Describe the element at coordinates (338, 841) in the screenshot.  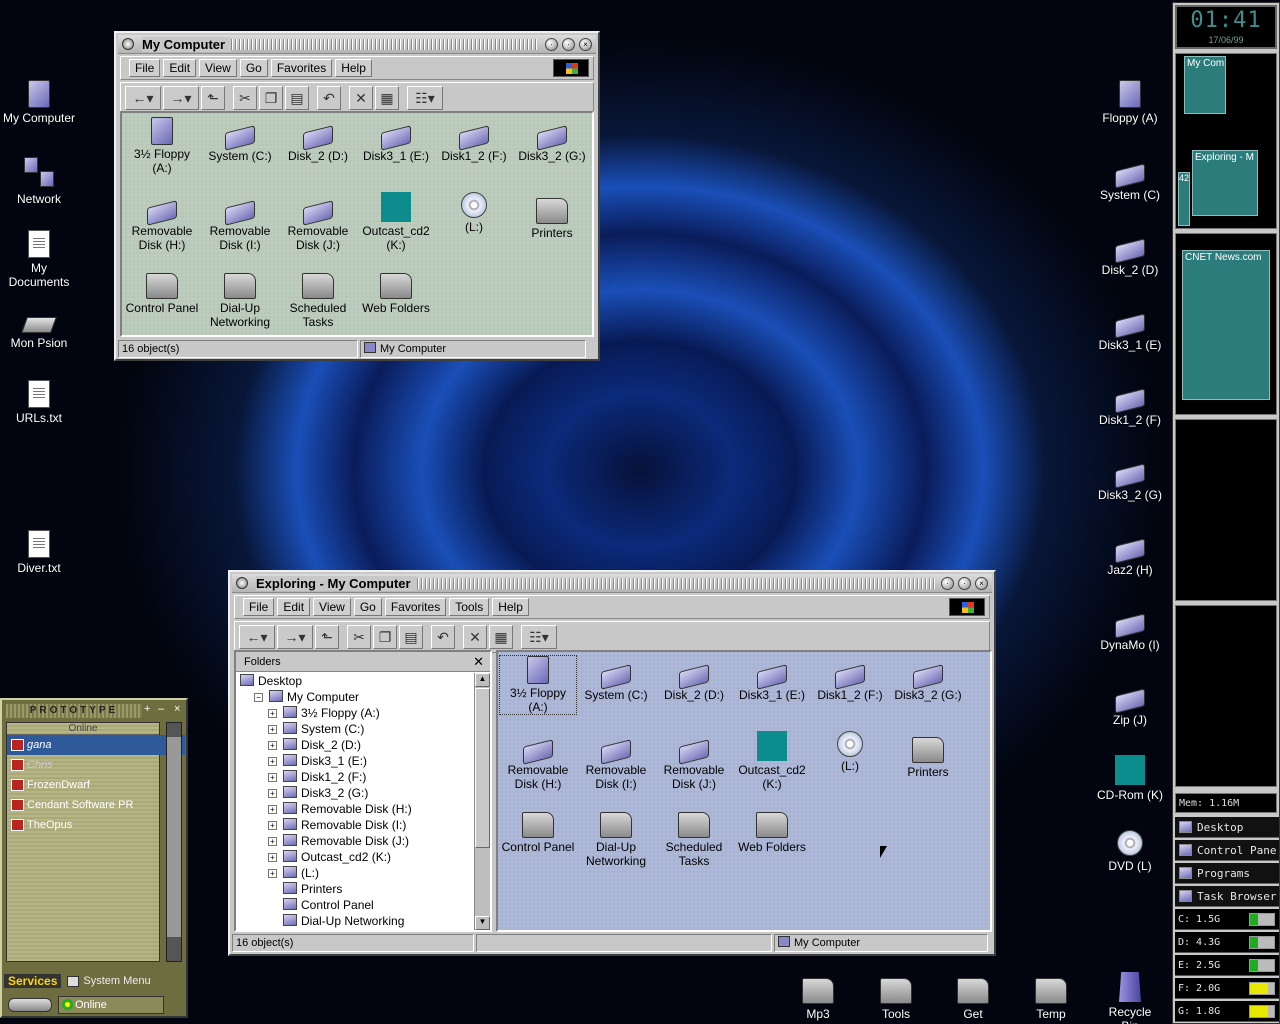
I see `tree-item-removable-disk-j: + Removable Disk (J:)` at that location.